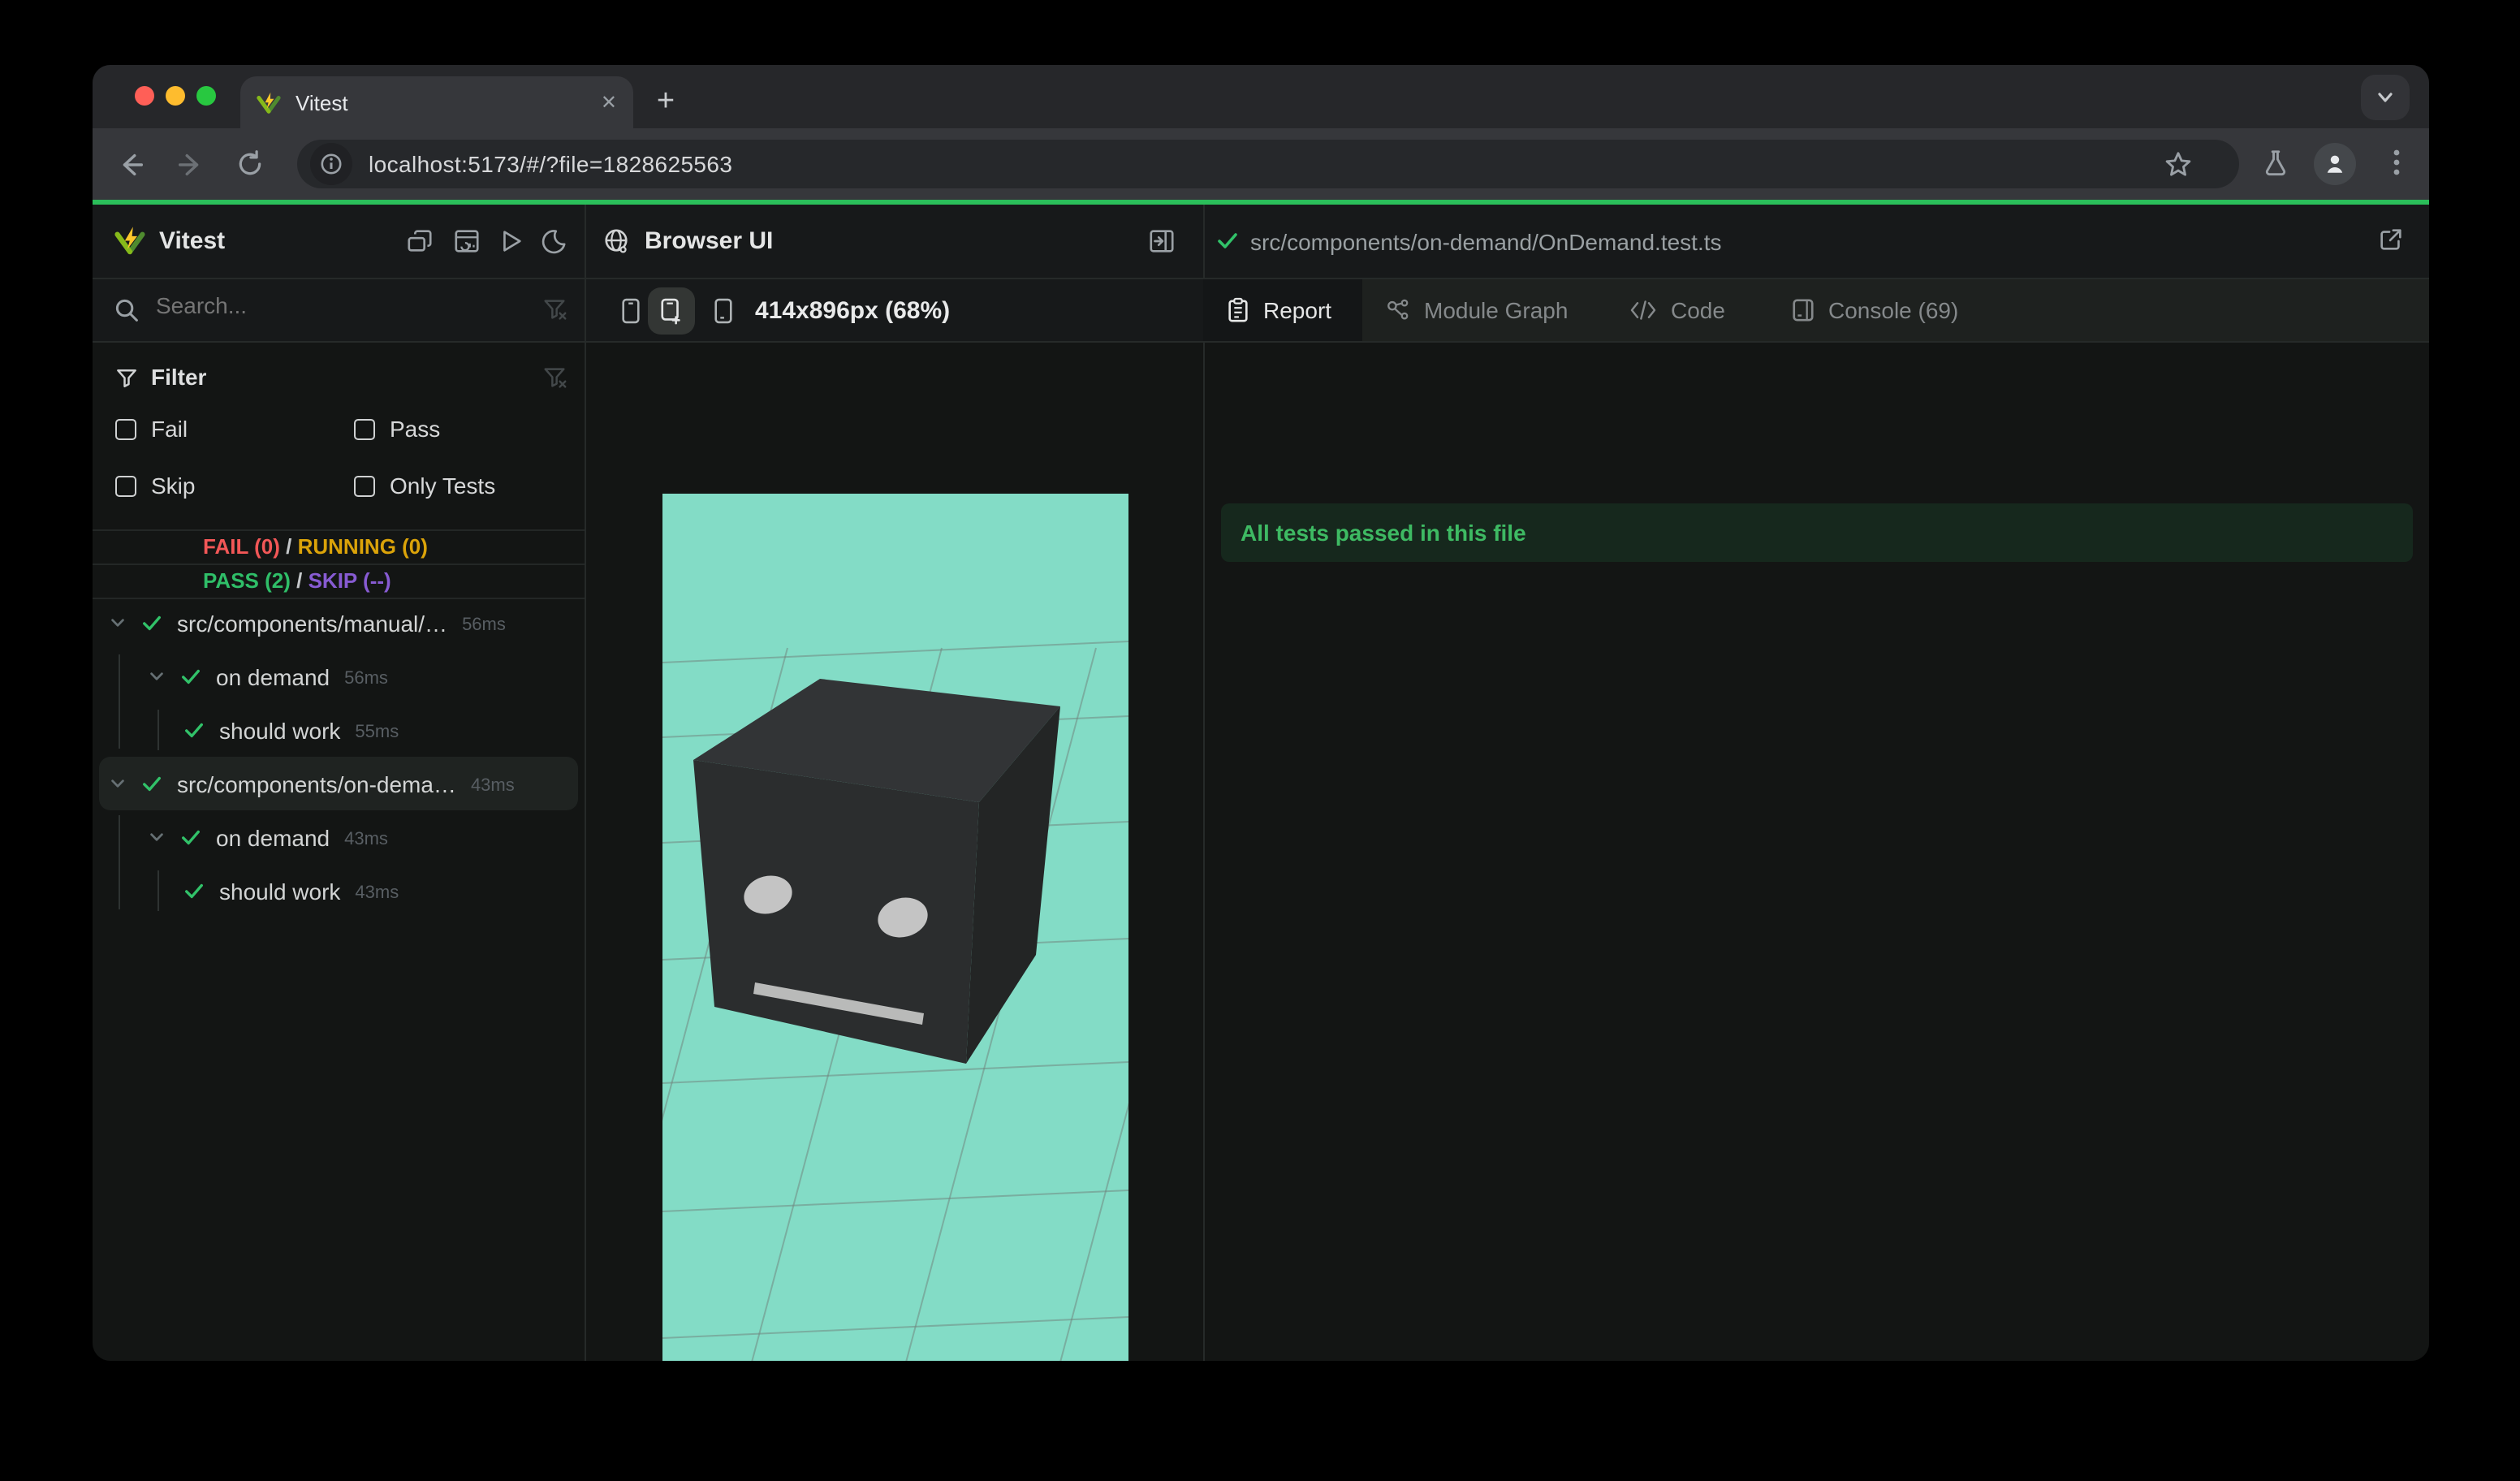 The image size is (2520, 1481). What do you see at coordinates (420, 241) in the screenshot?
I see `collapse-windows-icon` at bounding box center [420, 241].